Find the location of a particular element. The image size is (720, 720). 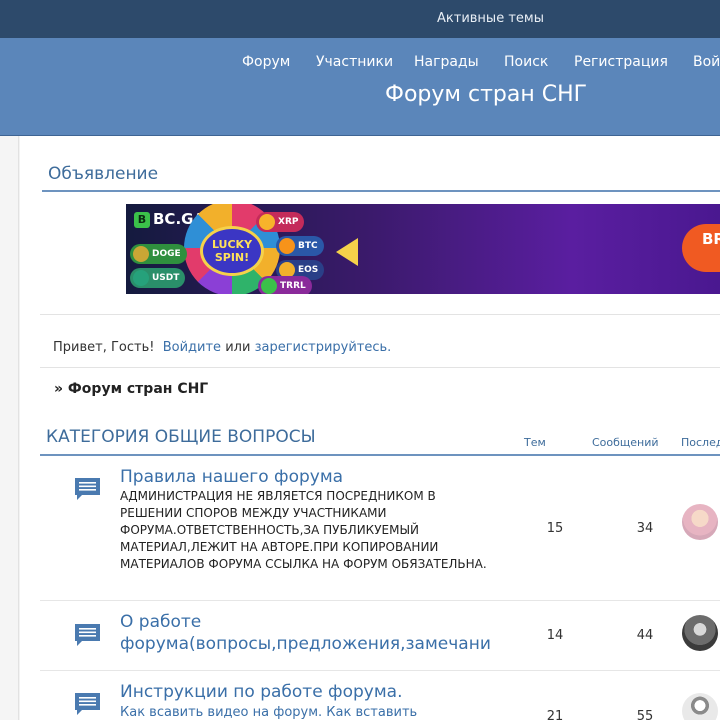

forum-title: Инструкции по работе форума. is located at coordinates (261, 692).